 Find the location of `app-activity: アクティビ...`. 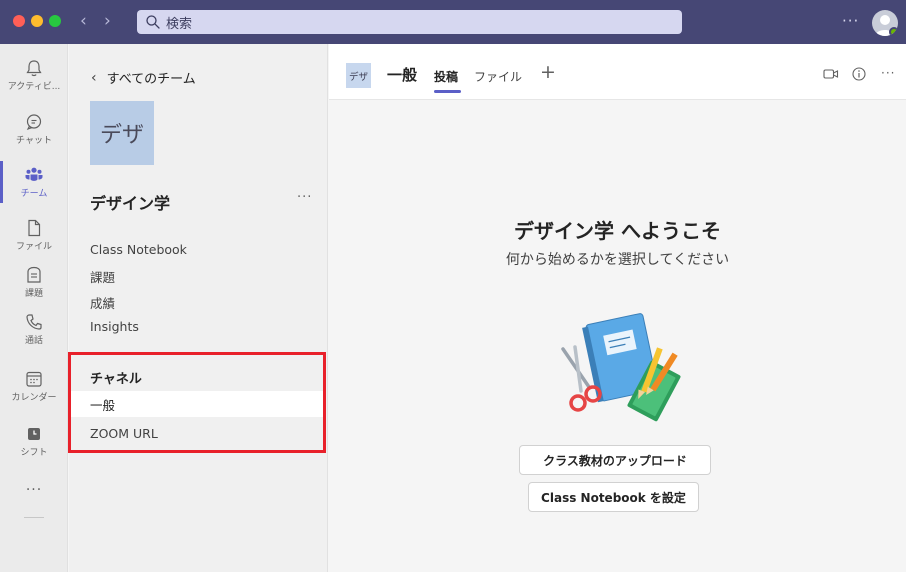

app-activity: アクティビ... is located at coordinates (34, 75).